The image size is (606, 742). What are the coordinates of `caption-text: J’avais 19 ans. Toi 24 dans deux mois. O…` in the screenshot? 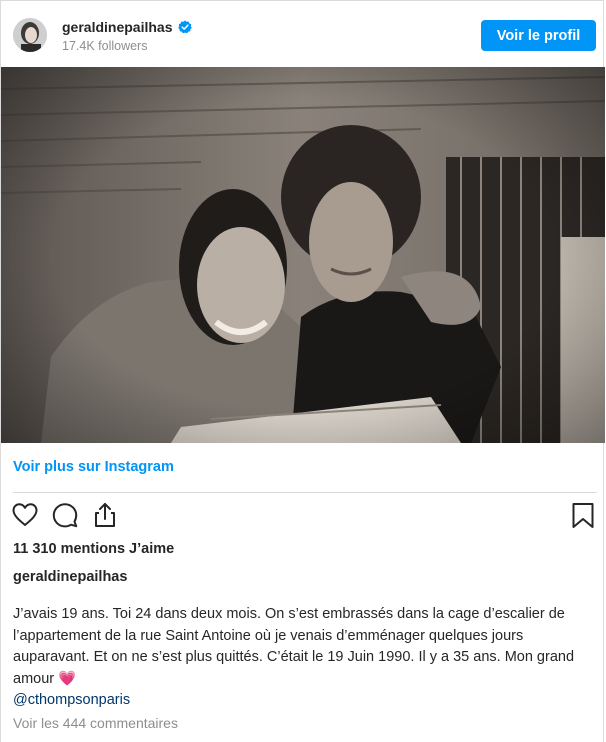 It's located at (294, 646).